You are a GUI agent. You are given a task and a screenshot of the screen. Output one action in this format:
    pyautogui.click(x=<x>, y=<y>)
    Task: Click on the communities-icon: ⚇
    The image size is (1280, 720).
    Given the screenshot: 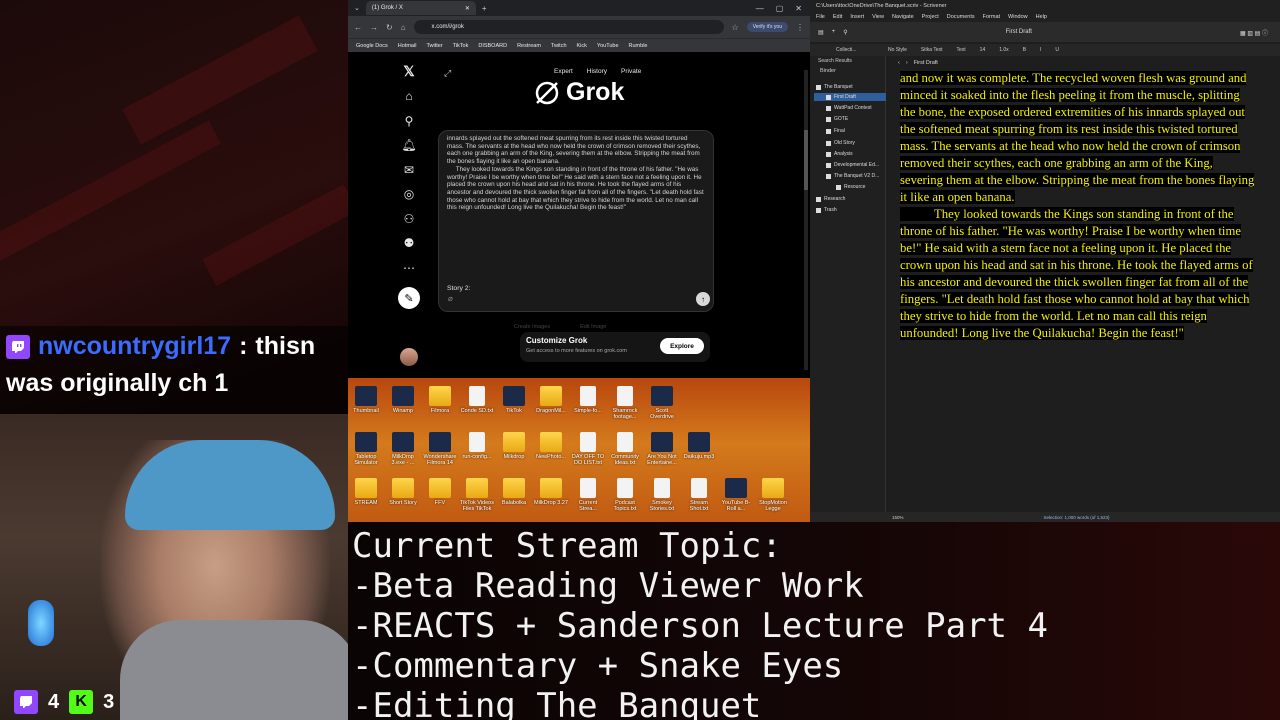 What is the action you would take?
    pyautogui.click(x=409, y=219)
    